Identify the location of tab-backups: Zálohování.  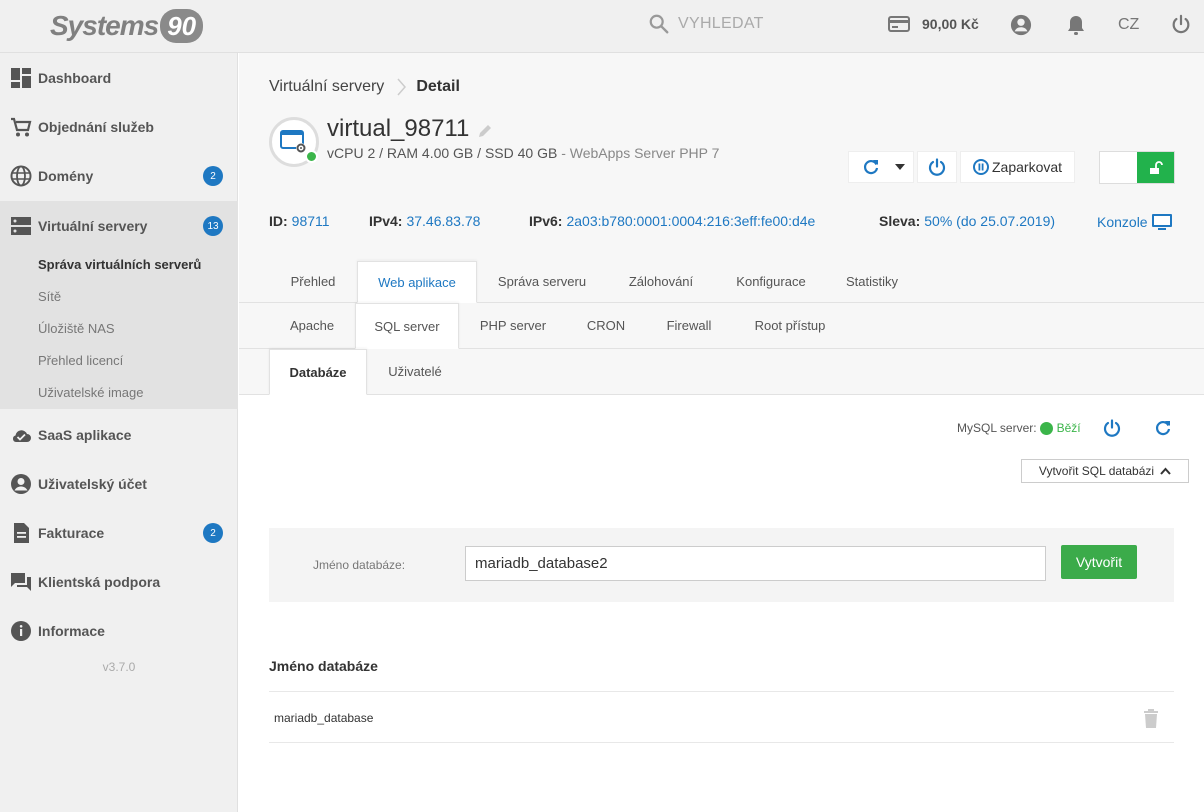
(661, 281).